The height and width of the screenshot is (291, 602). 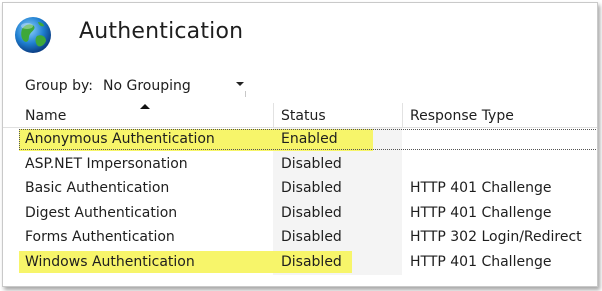 I want to click on divider, so click(x=245, y=94).